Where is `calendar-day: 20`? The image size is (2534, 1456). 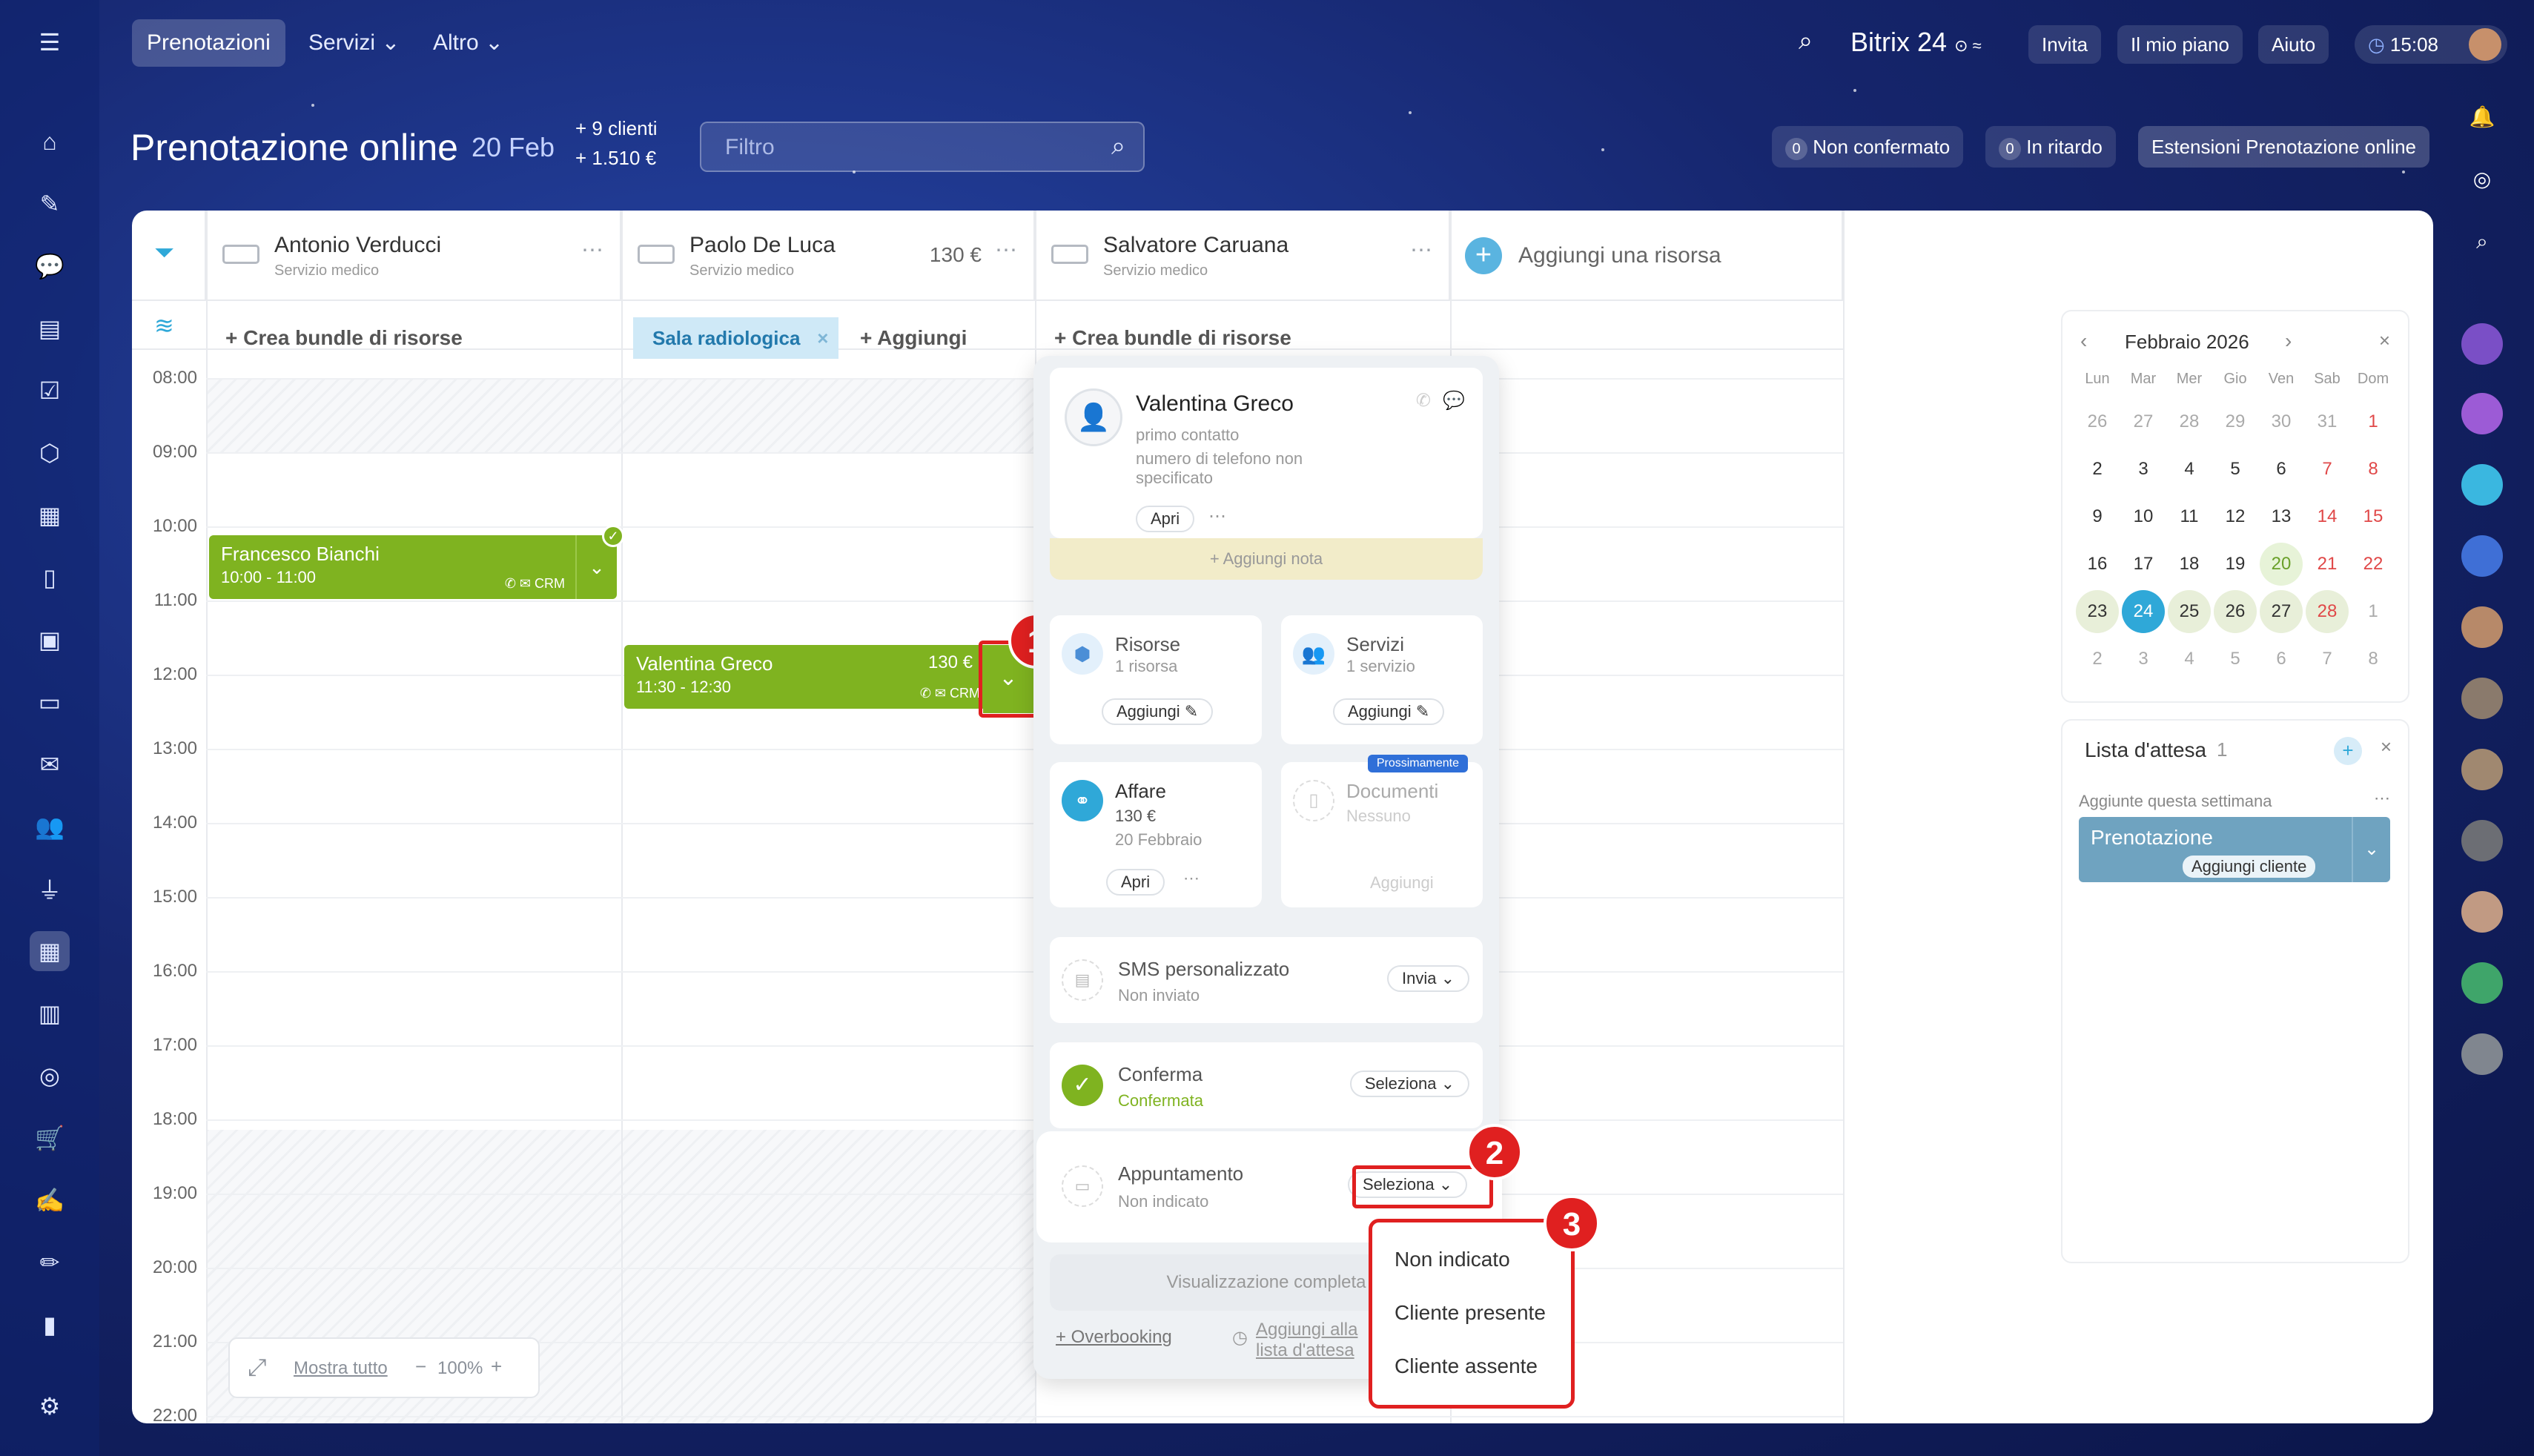 calendar-day: 20 is located at coordinates (2281, 565).